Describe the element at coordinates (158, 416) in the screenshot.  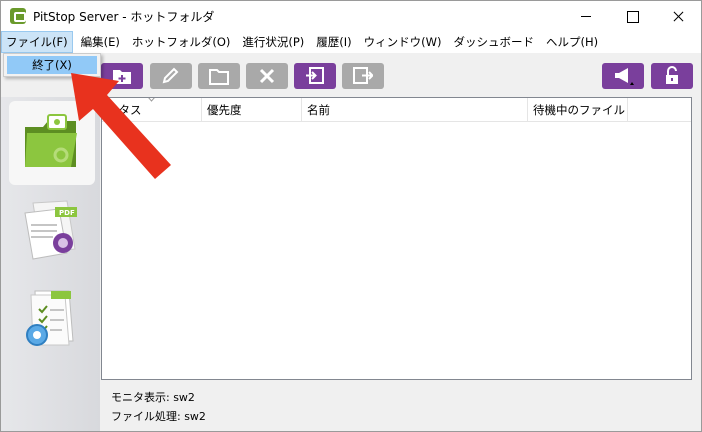
I see `file-processing-status: ファイル処理: sw2` at that location.